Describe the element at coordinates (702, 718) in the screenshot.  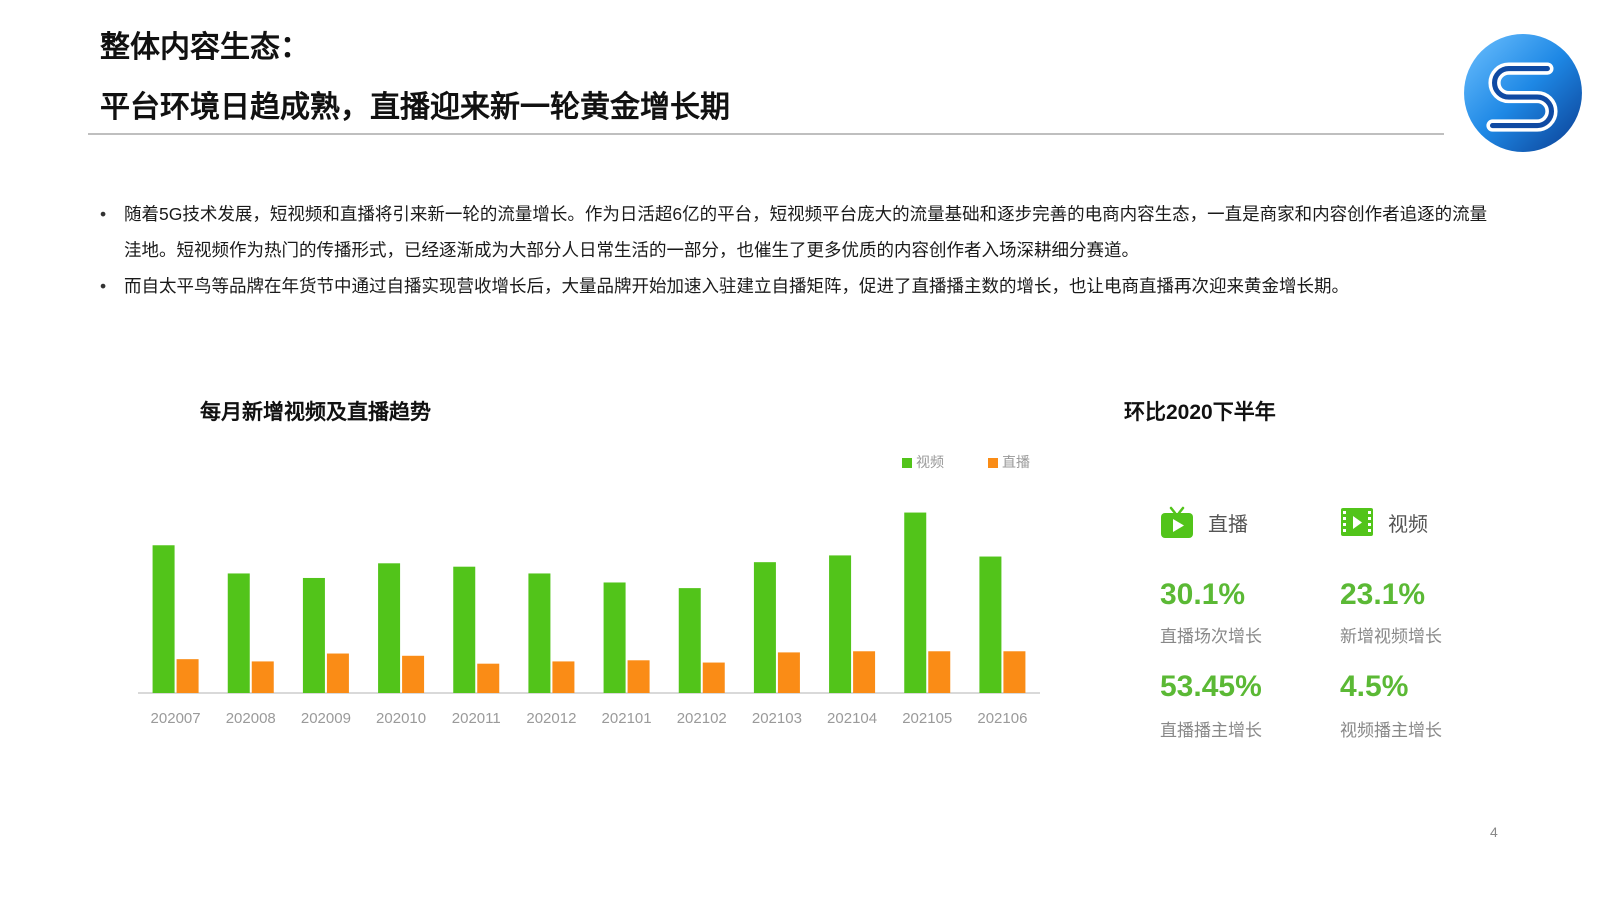
I see `x-tick-label: 202102` at that location.